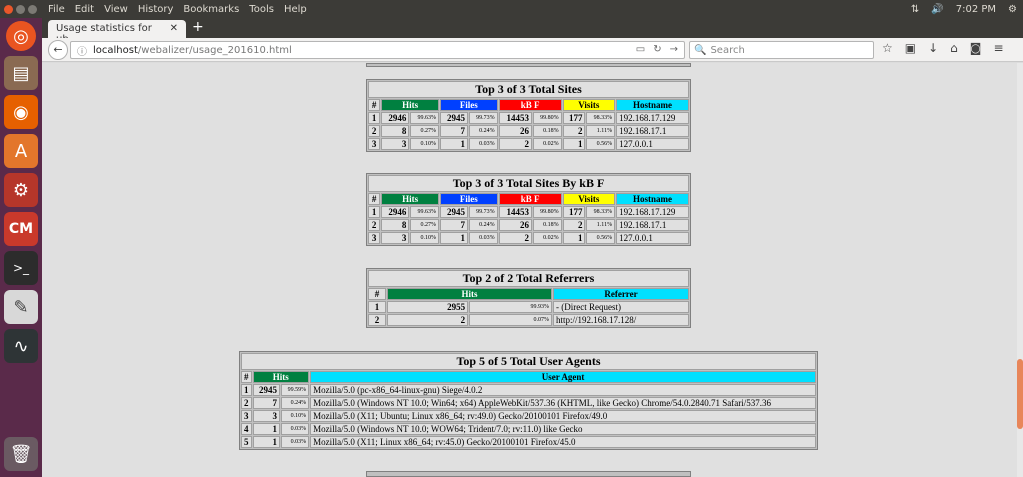 The height and width of the screenshot is (477, 1023). Describe the element at coordinates (620, 320) in the screenshot. I see `referrer: http://192.168.17.128/` at that location.